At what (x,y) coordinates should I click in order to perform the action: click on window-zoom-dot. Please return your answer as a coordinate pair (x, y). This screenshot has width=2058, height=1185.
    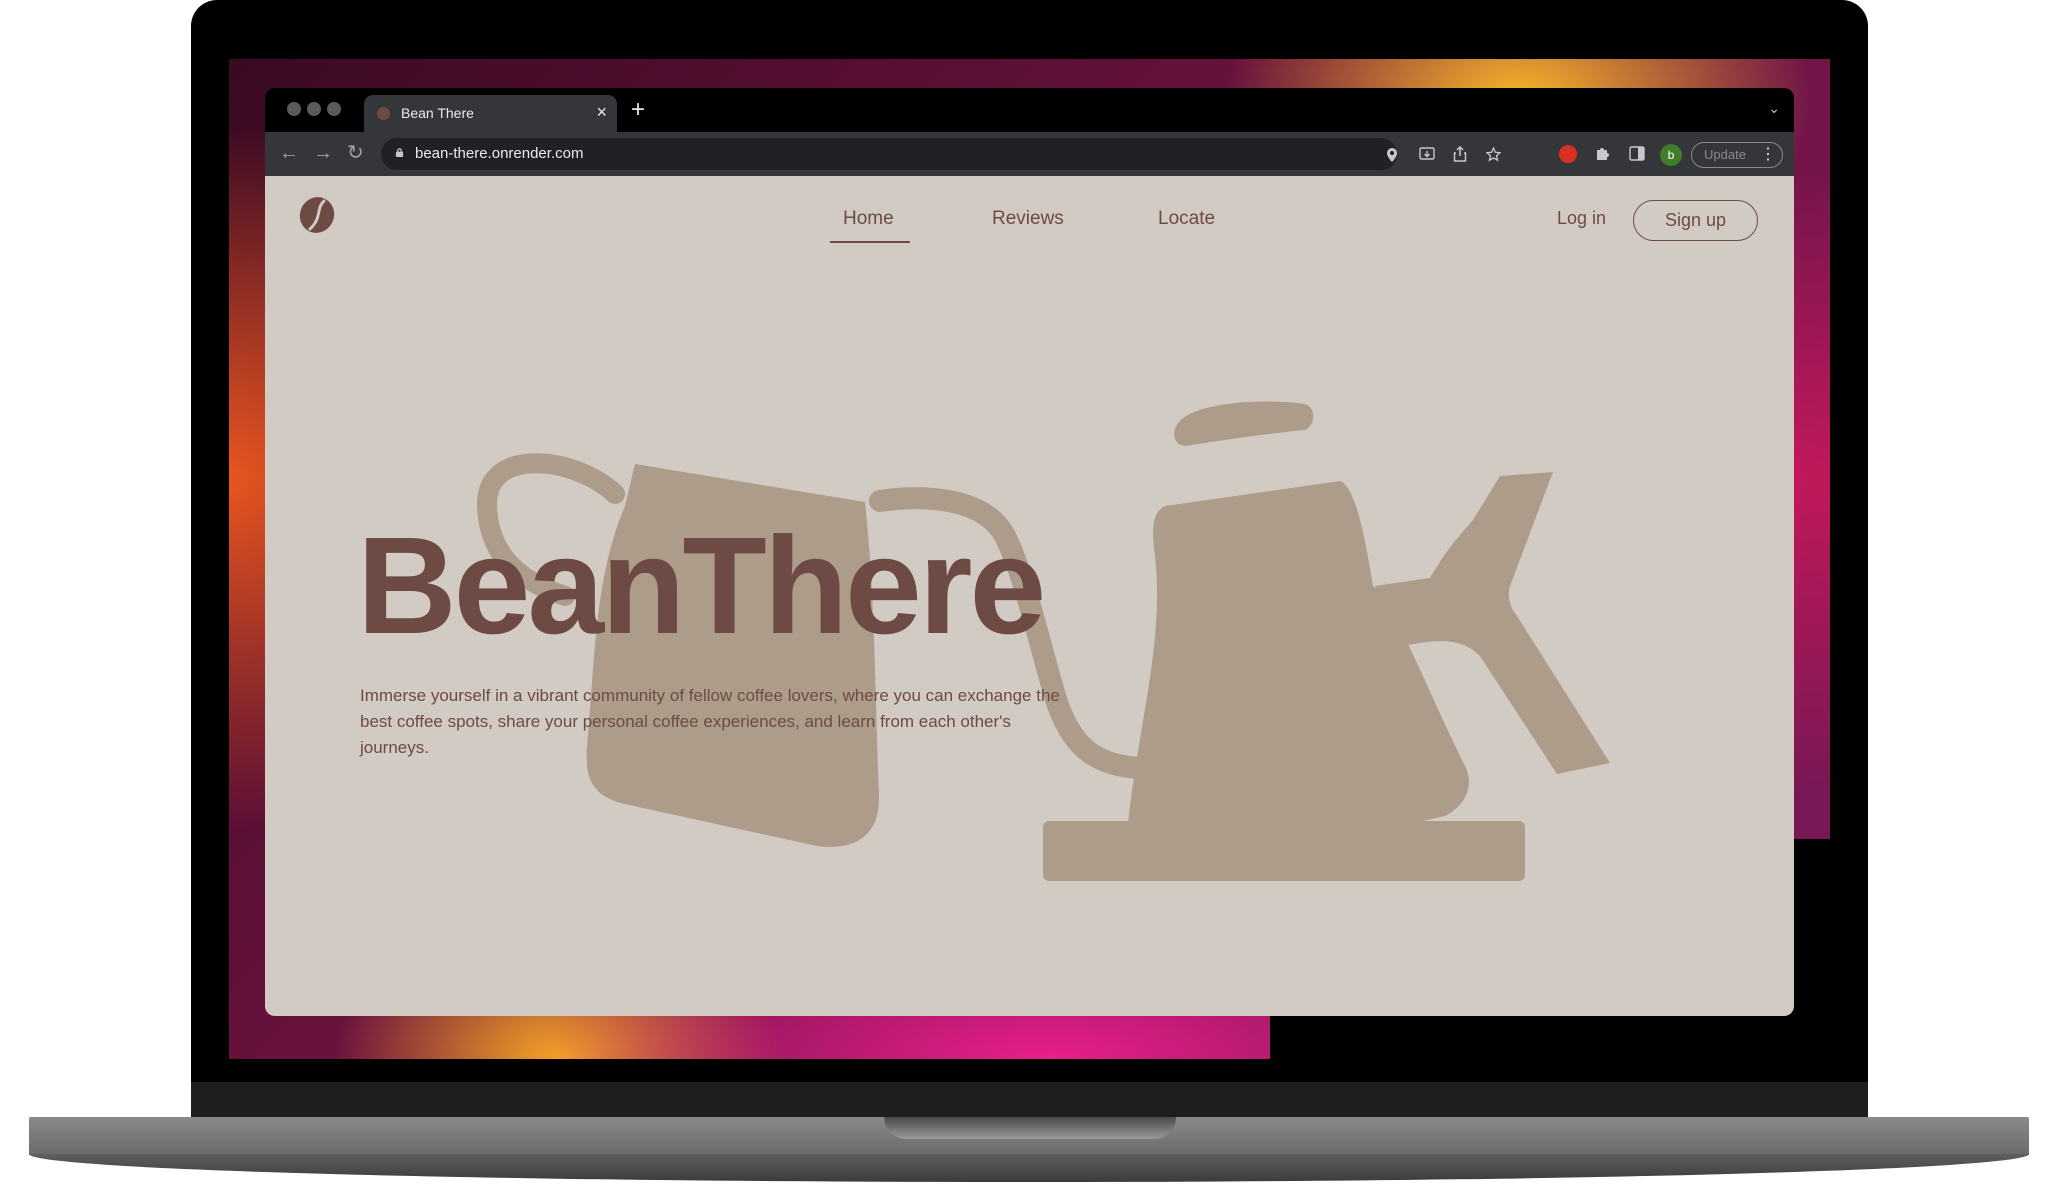
    Looking at the image, I should click on (334, 109).